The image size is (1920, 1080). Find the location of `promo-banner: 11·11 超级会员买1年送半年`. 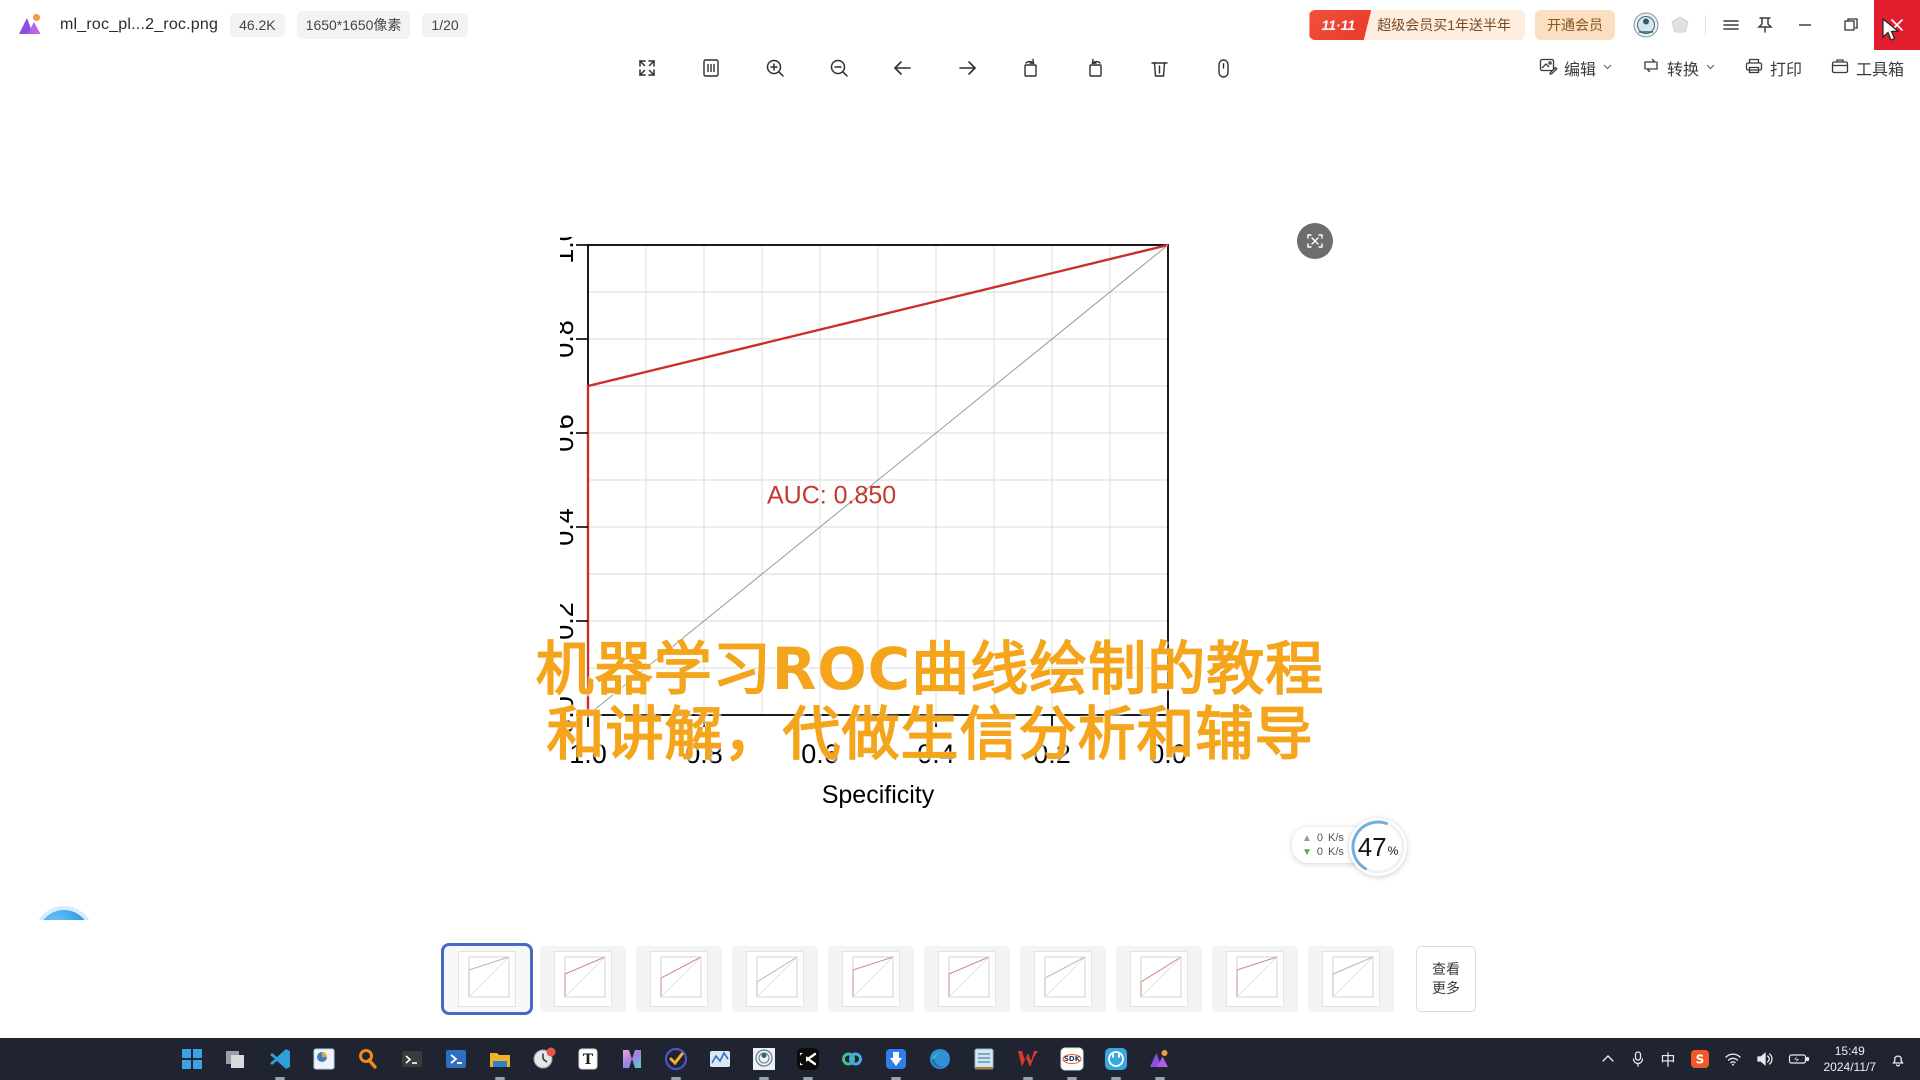

promo-banner: 11·11 超级会员买1年送半年 is located at coordinates (1417, 25).